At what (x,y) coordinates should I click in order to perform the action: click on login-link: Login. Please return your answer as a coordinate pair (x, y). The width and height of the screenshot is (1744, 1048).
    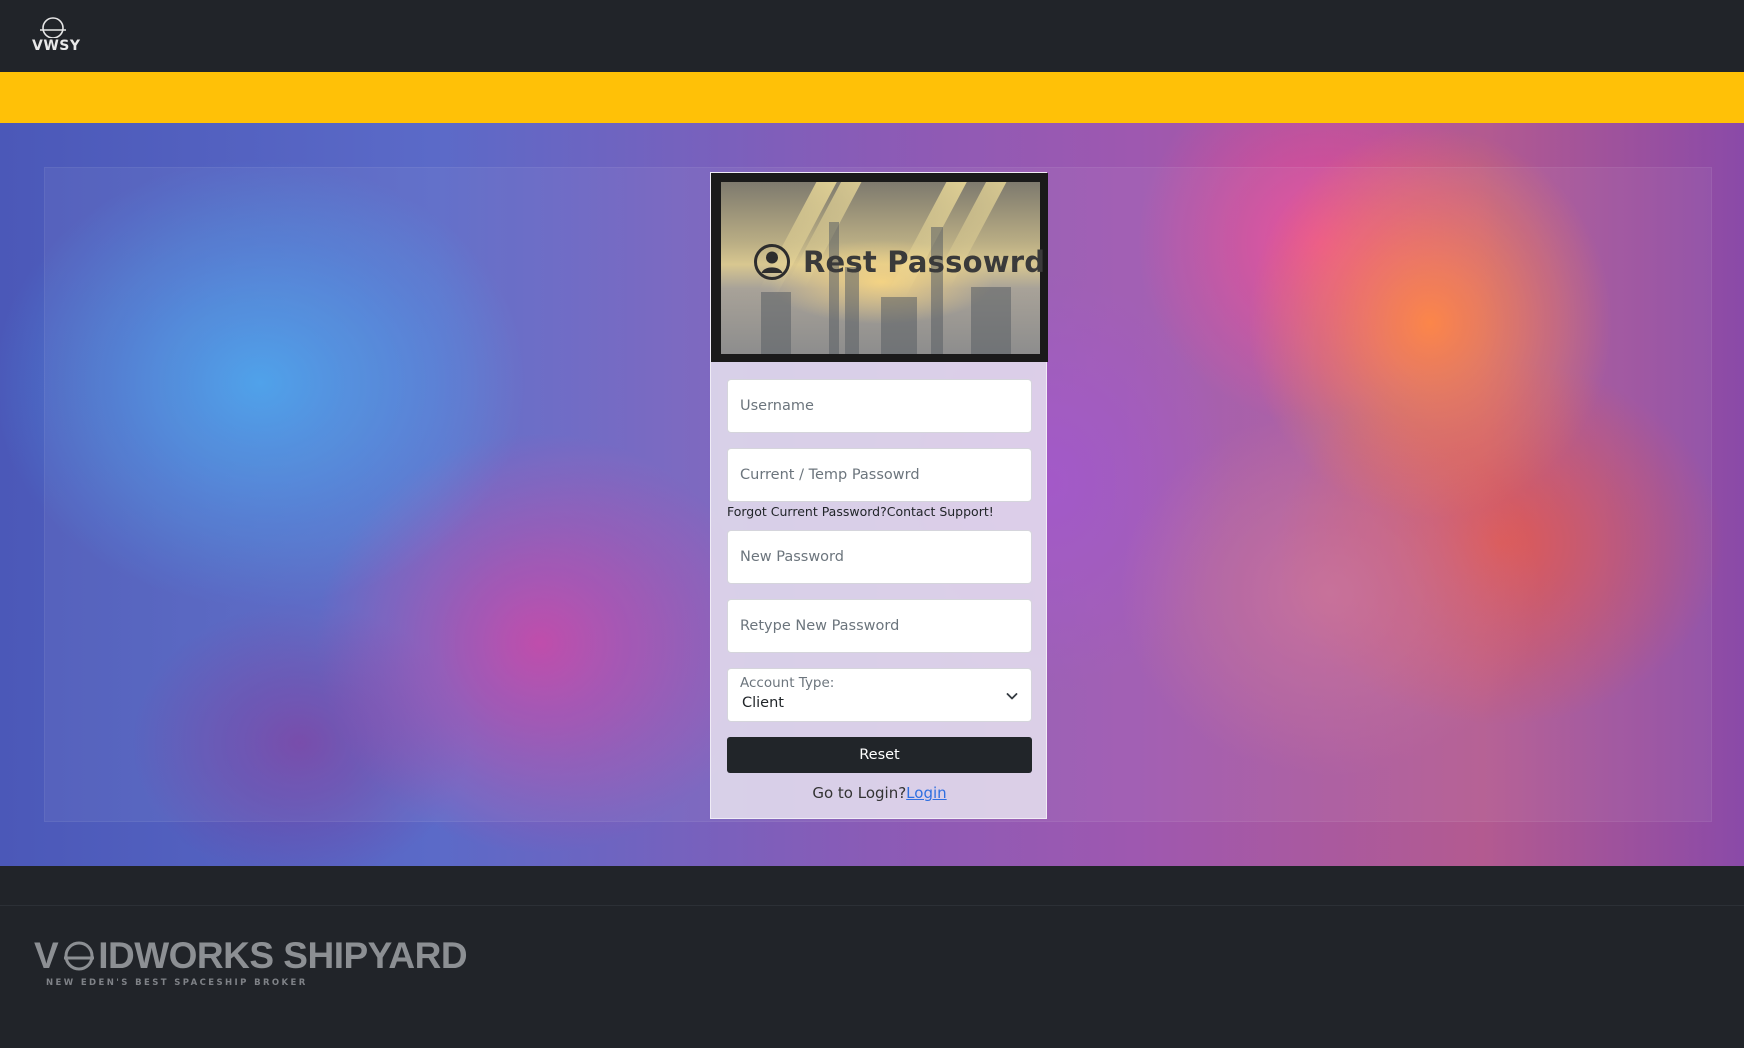
    Looking at the image, I should click on (926, 793).